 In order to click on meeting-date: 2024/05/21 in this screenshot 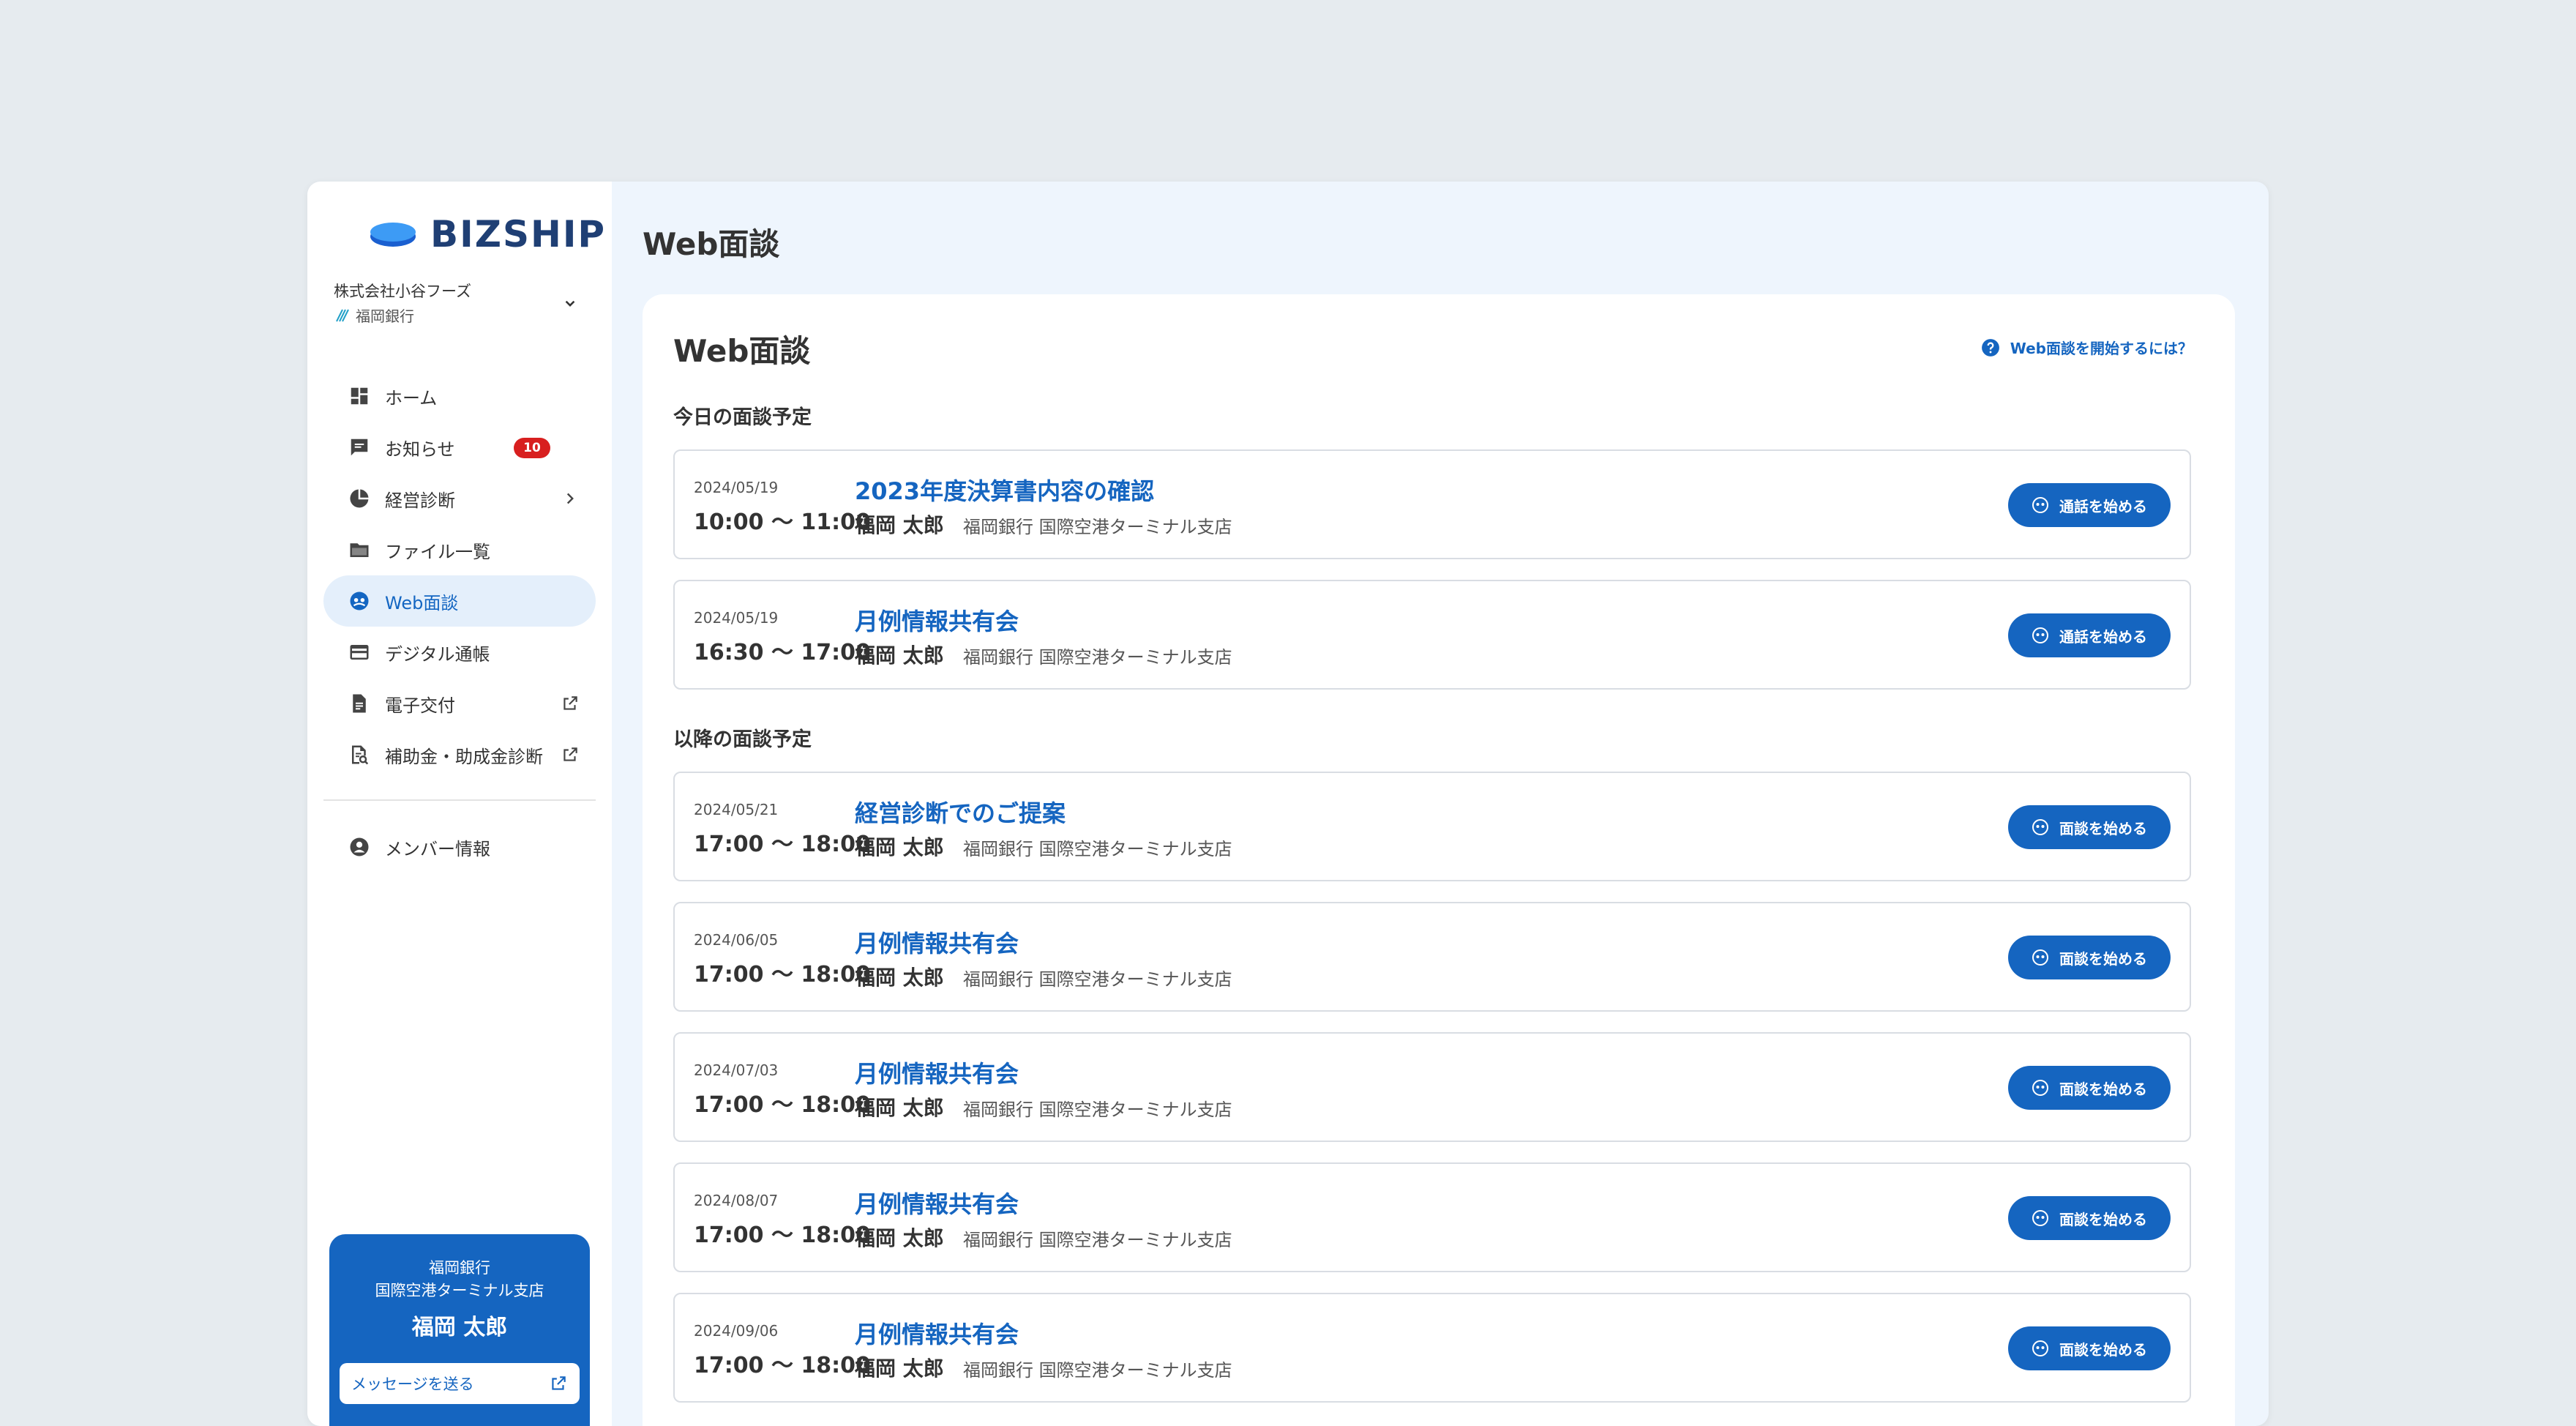, I will do `click(736, 809)`.